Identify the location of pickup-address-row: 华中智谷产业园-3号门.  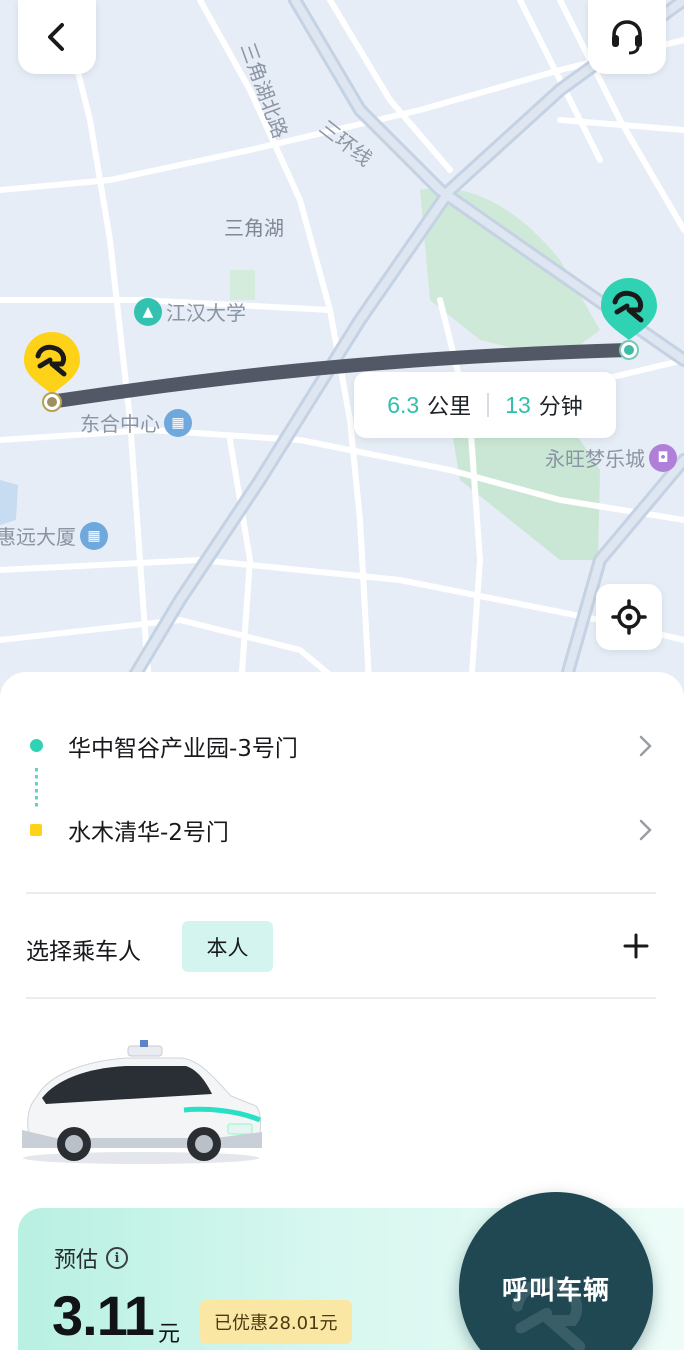
(342, 746).